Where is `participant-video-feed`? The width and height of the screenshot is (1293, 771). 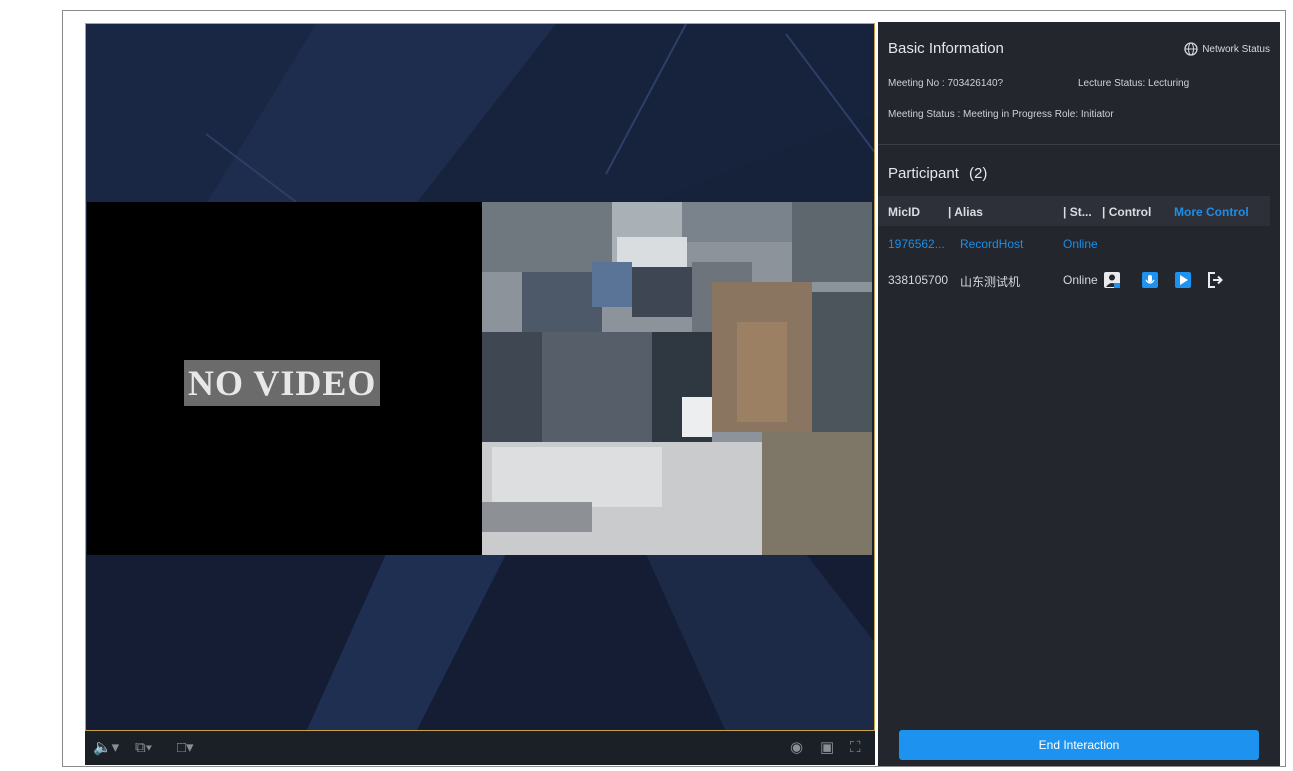 participant-video-feed is located at coordinates (677, 378).